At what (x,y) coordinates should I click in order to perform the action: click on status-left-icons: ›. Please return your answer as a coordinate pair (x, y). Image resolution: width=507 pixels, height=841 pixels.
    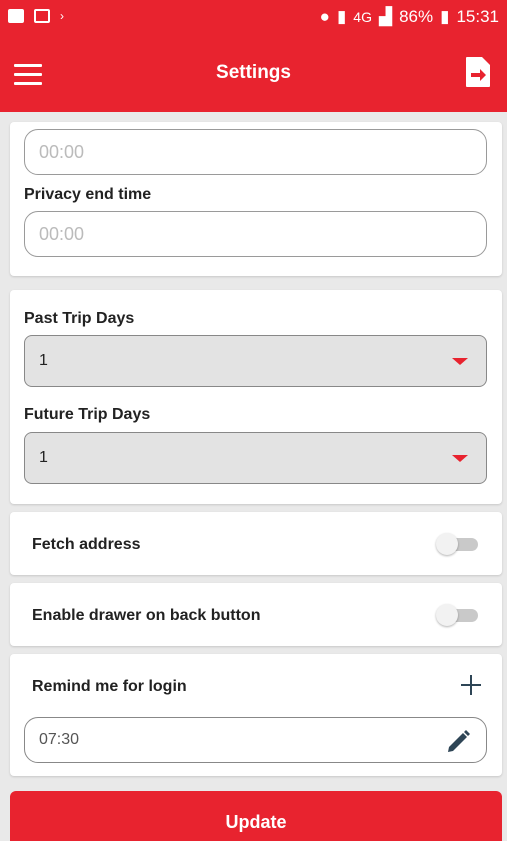
    Looking at the image, I should click on (38, 16).